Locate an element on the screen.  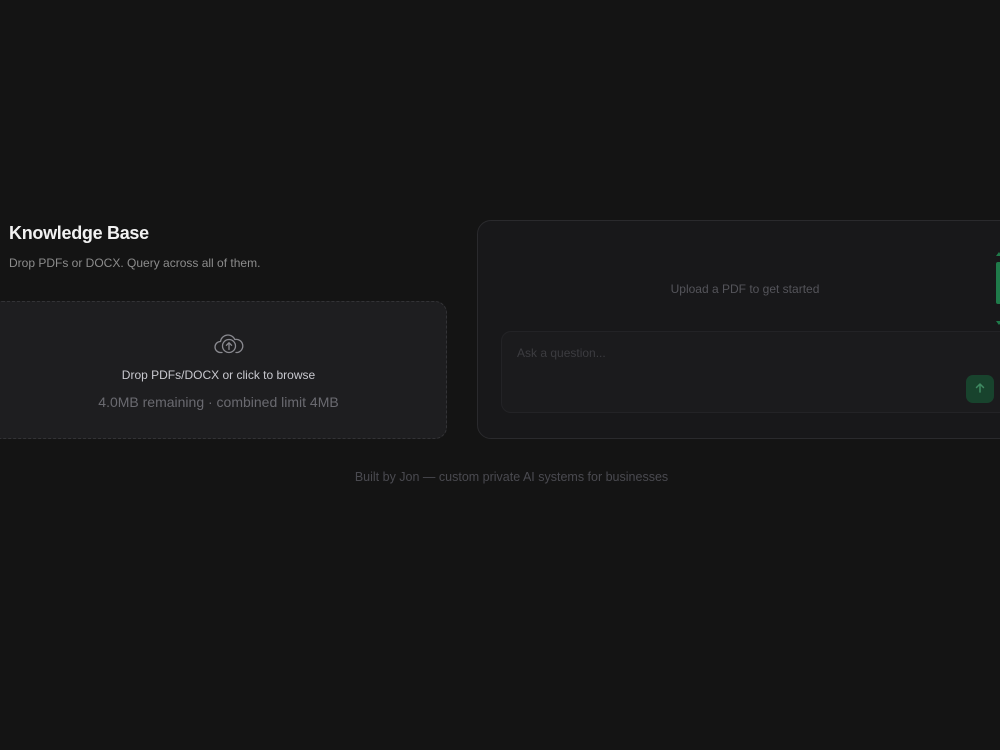
cloud-upload-icon is located at coordinates (229, 344).